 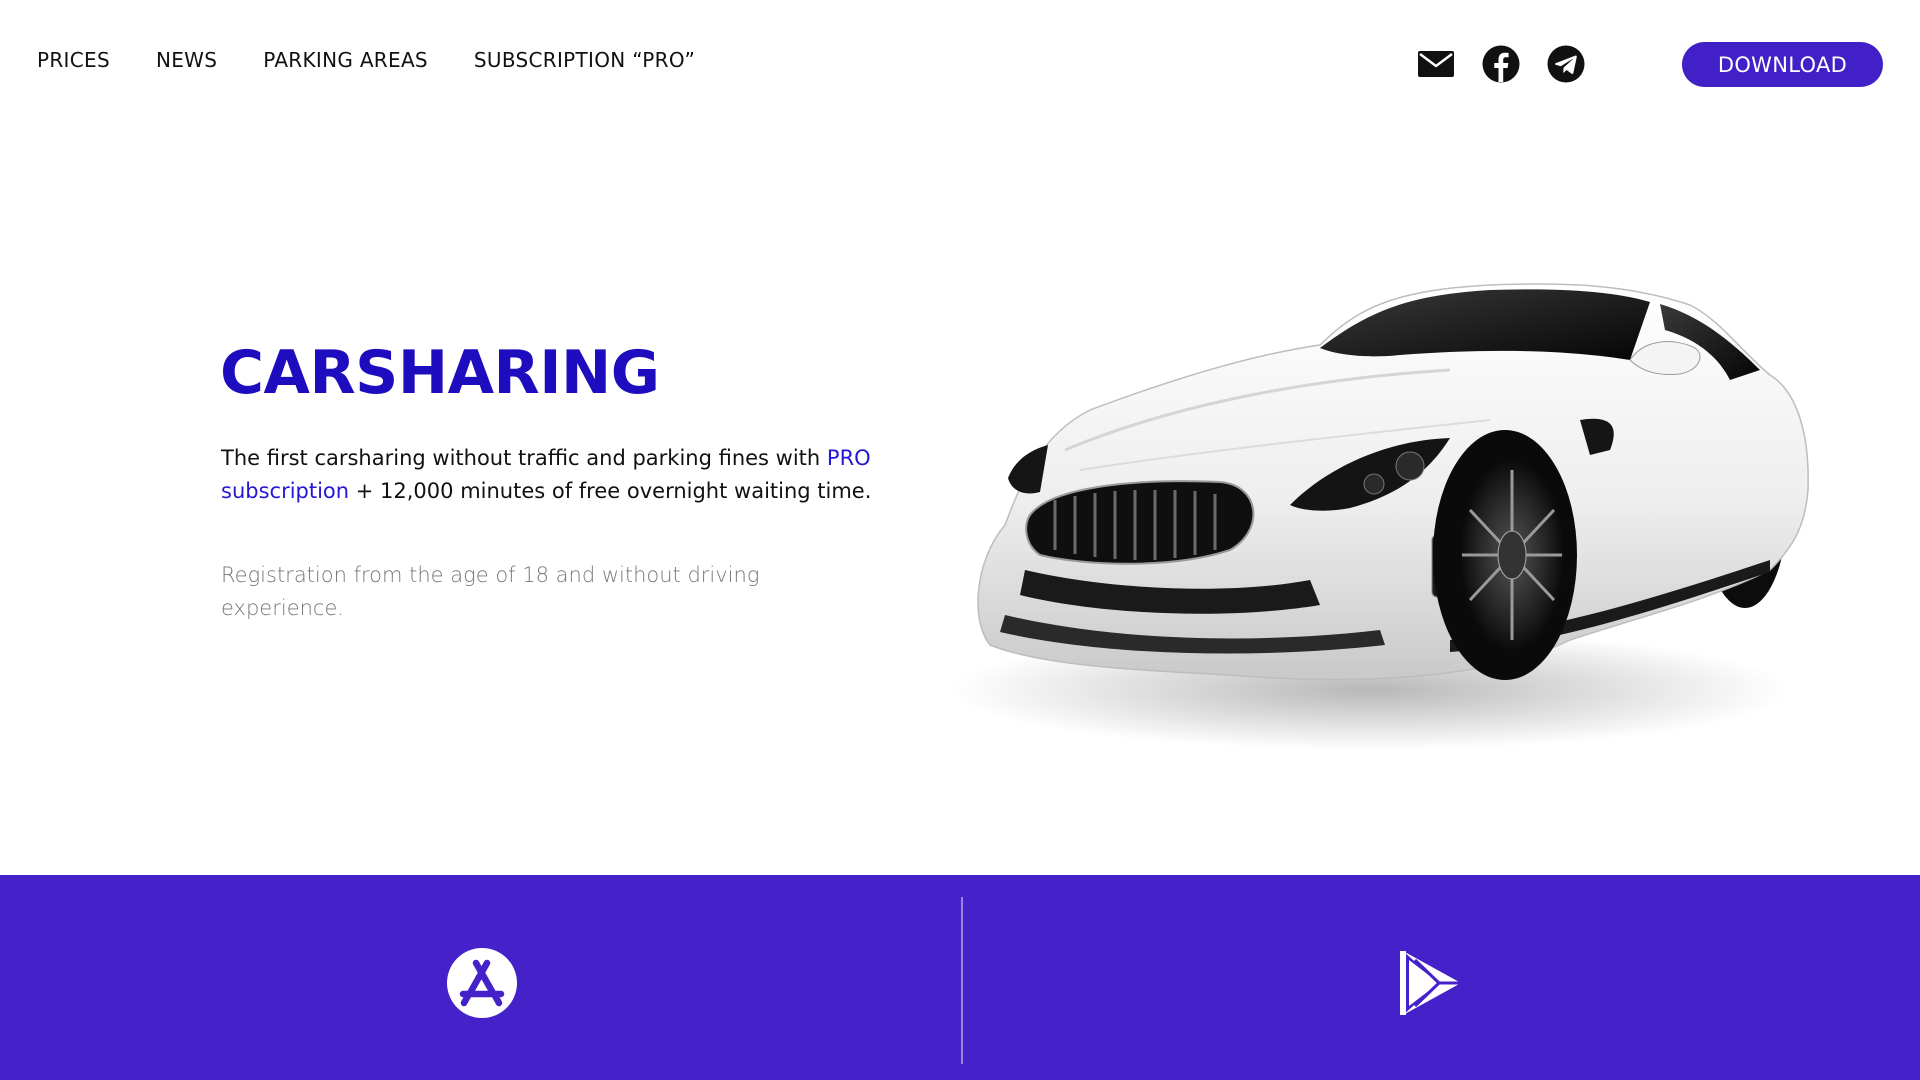 I want to click on nav-news: NEWS, so click(x=186, y=60).